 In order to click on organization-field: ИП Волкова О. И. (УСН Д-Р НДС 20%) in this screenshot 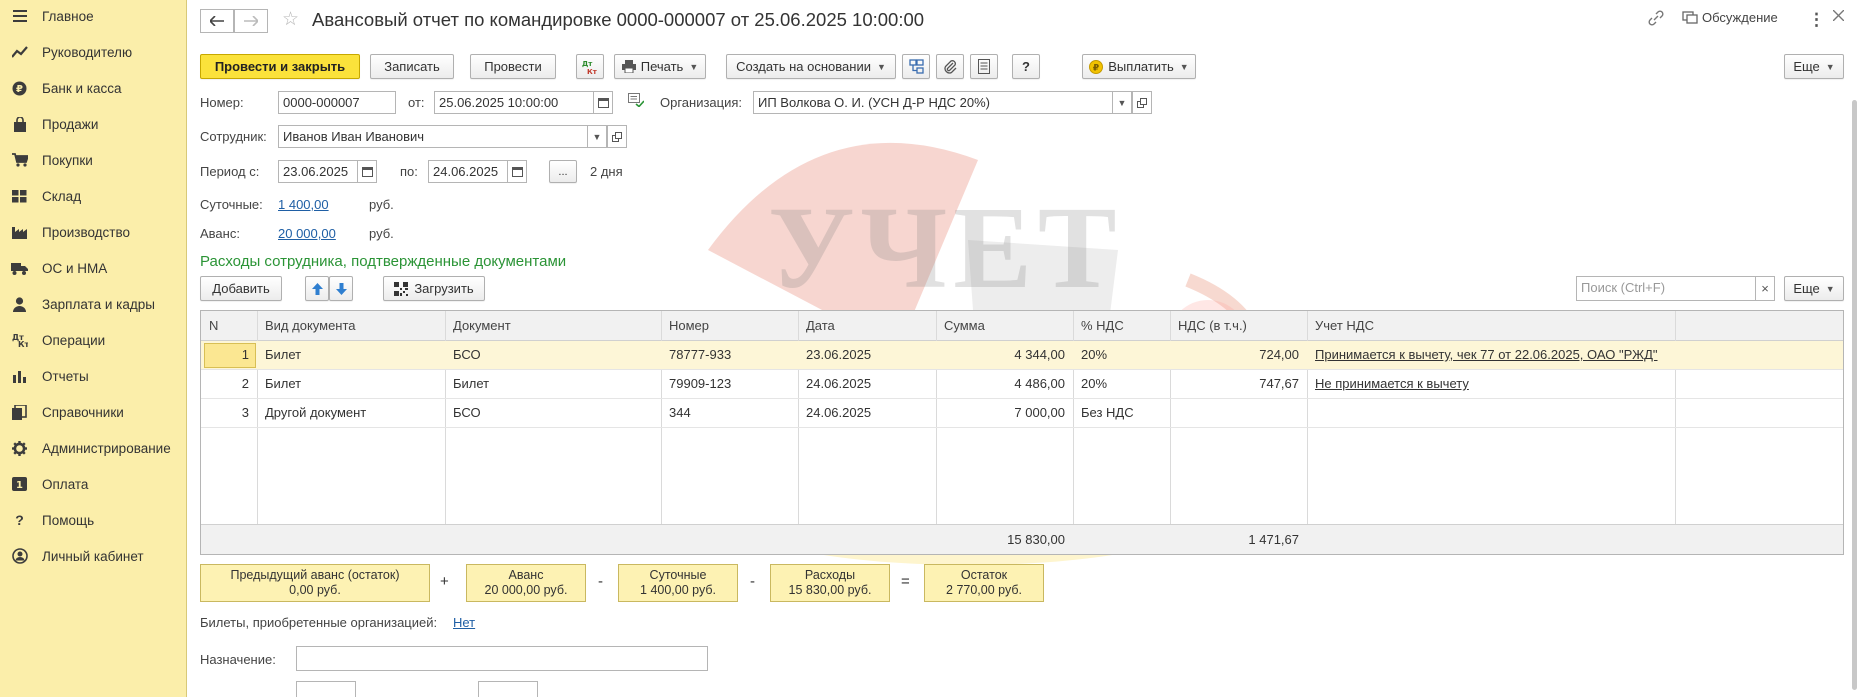, I will do `click(933, 102)`.